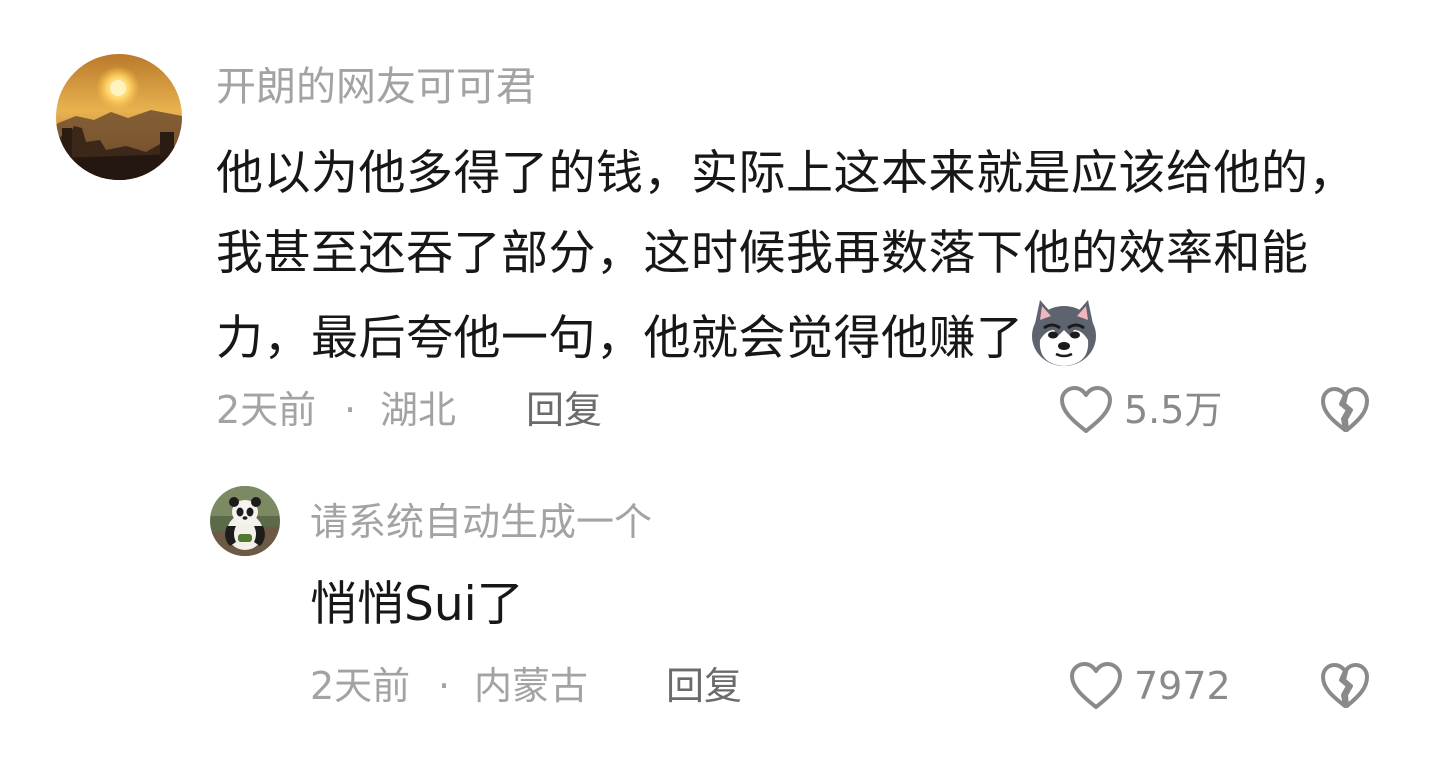  I want to click on comment-meta: 2天前 · 湖北 回复 5.5万, so click(801, 410).